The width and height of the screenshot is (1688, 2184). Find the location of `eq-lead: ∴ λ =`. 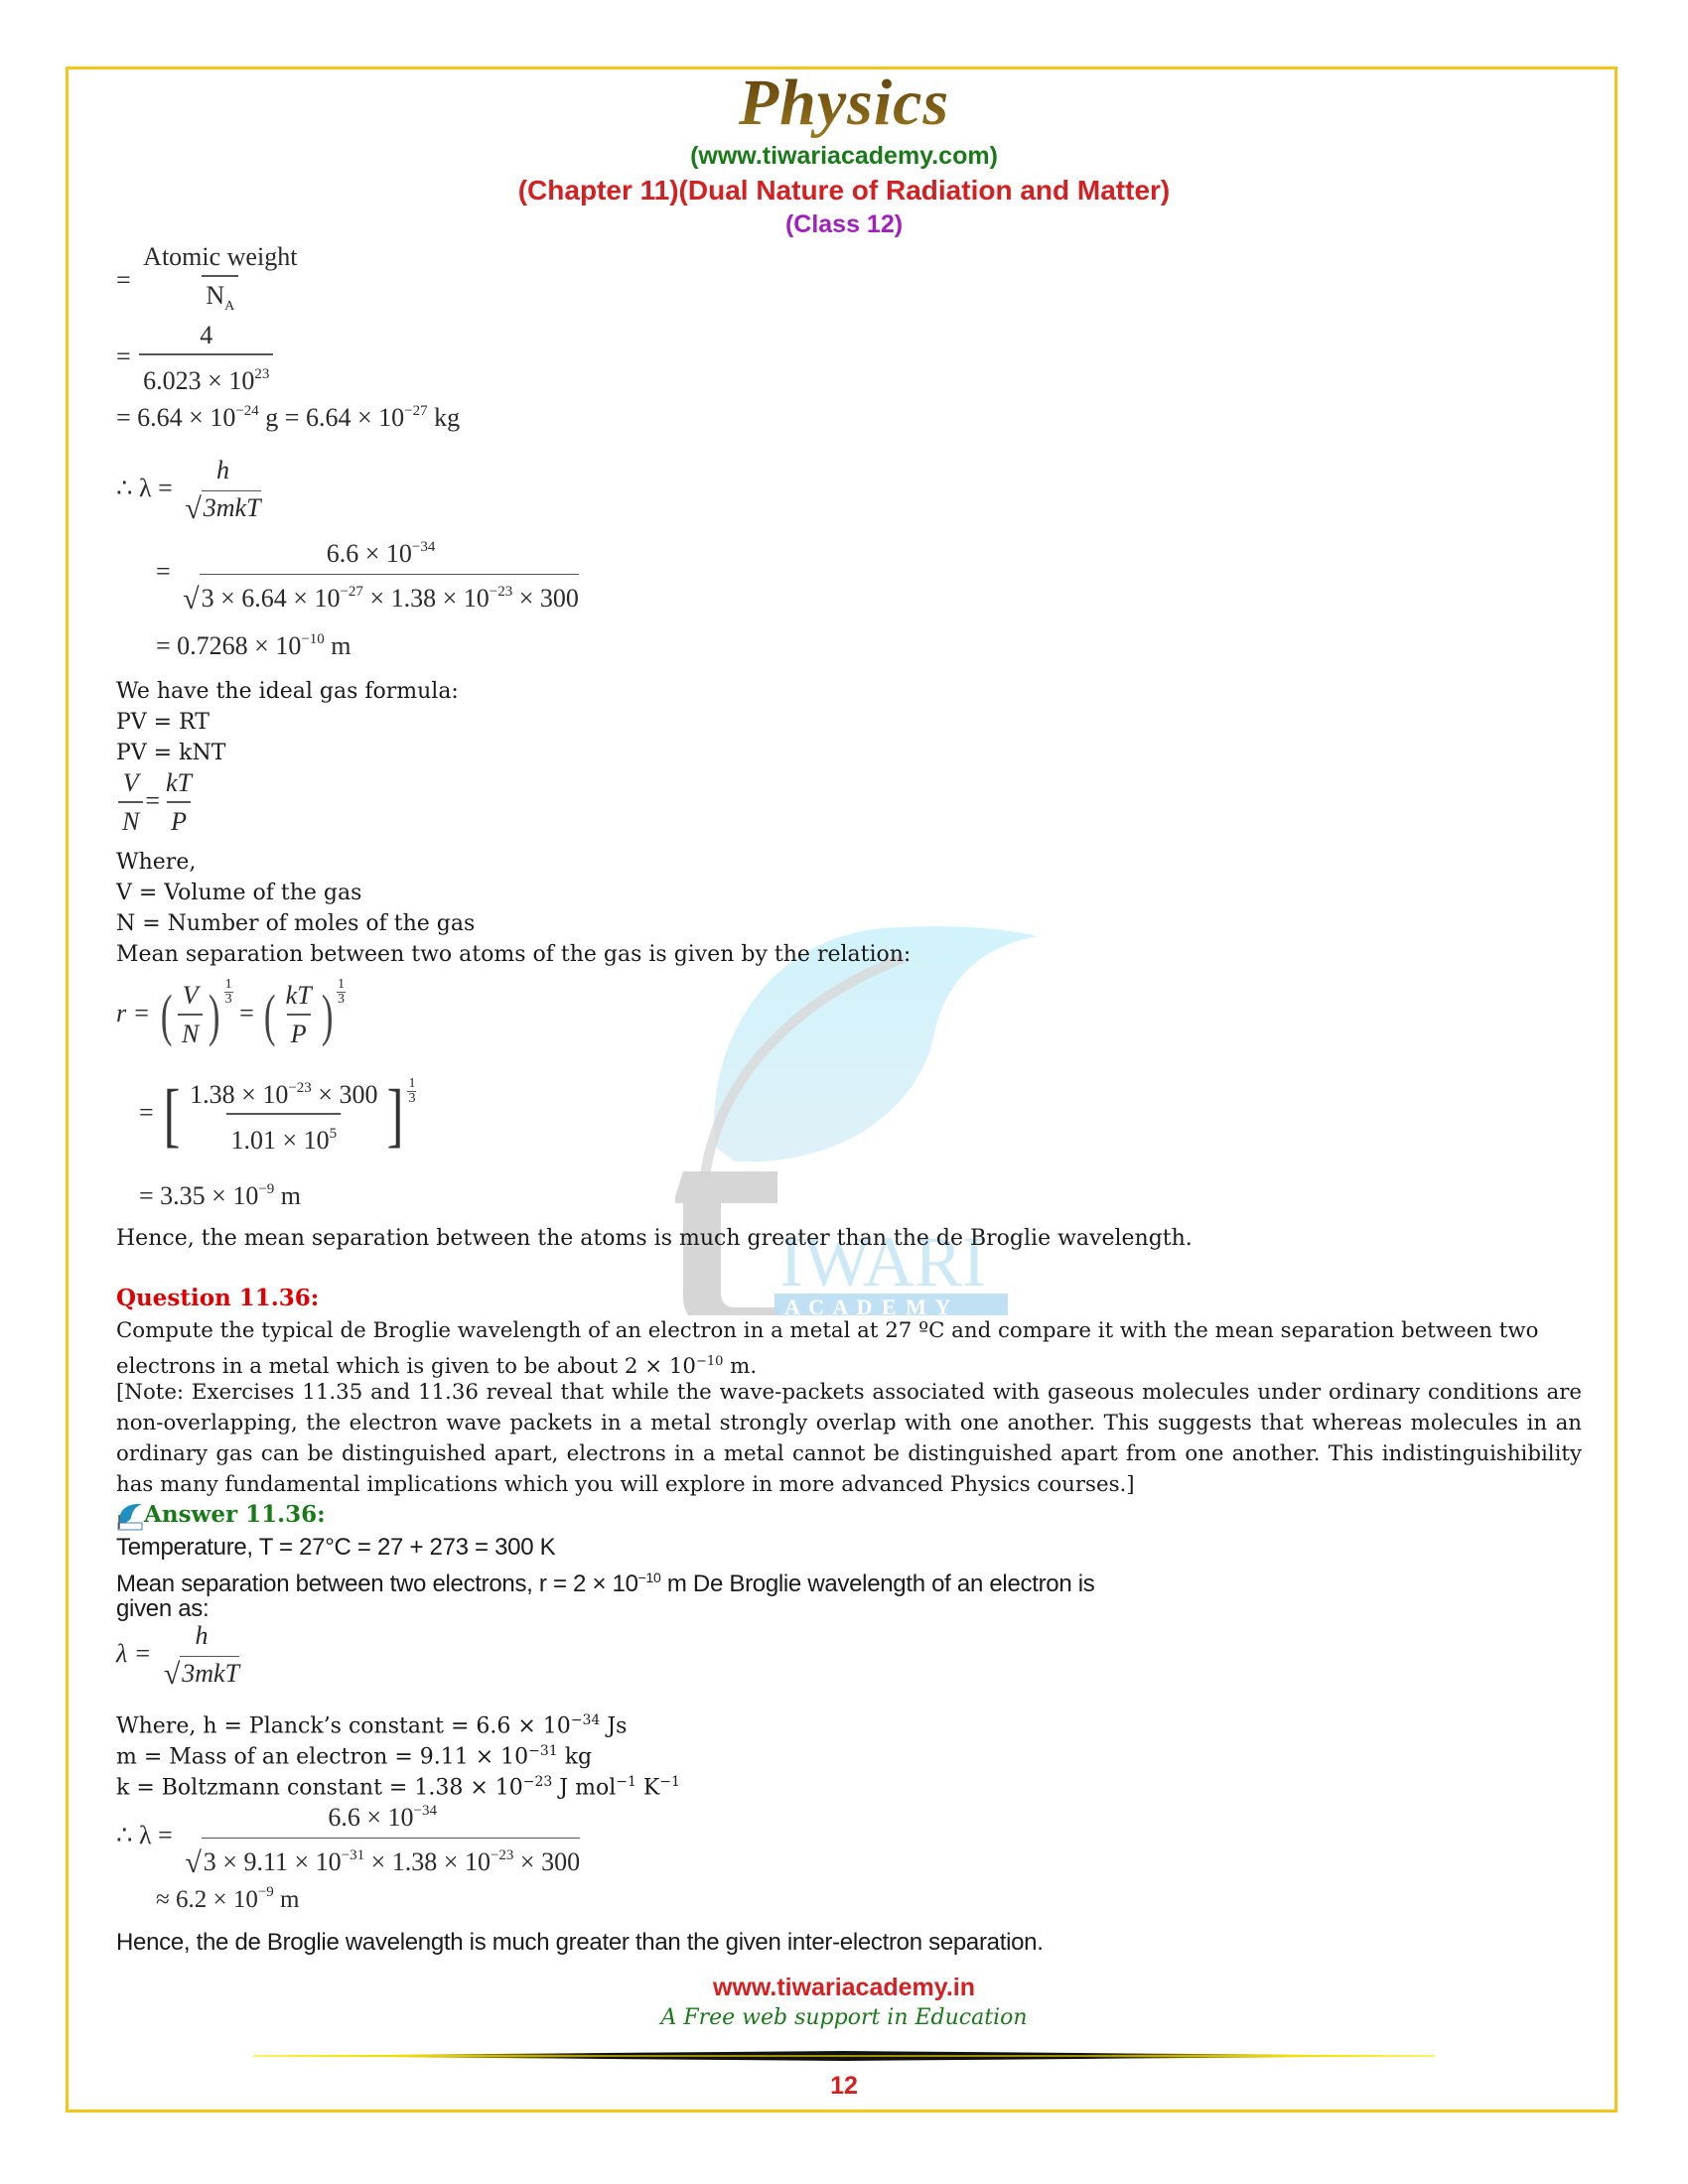

eq-lead: ∴ λ = is located at coordinates (144, 487).